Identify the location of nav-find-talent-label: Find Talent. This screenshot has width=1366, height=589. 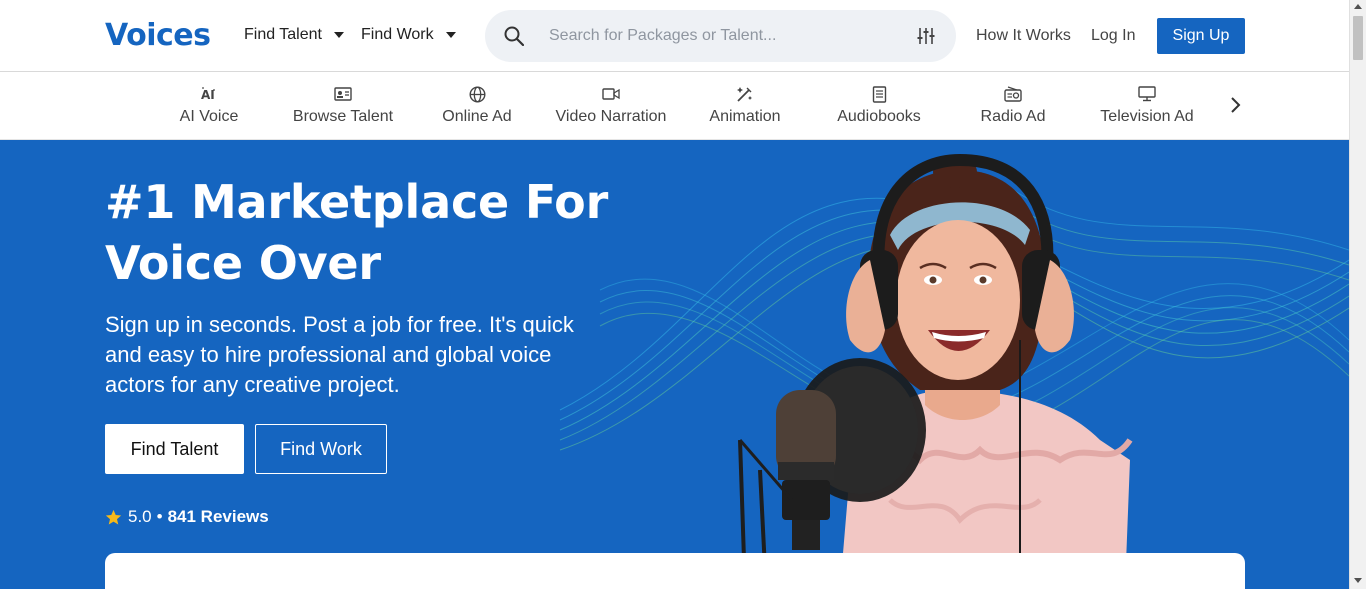
(283, 34).